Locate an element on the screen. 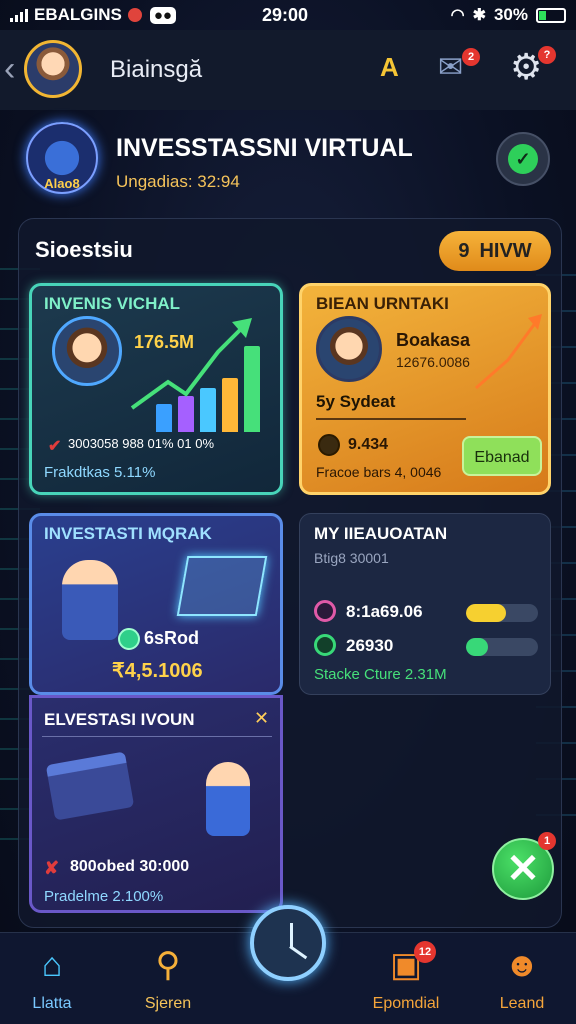  money-stack-illustration is located at coordinates (90, 786).